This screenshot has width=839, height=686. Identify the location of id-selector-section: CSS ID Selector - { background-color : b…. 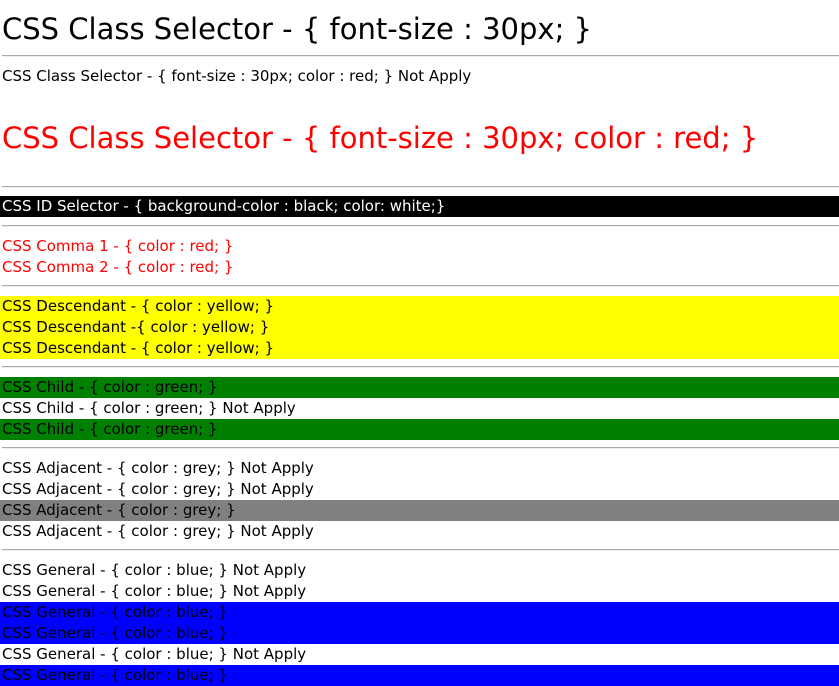
(419, 206).